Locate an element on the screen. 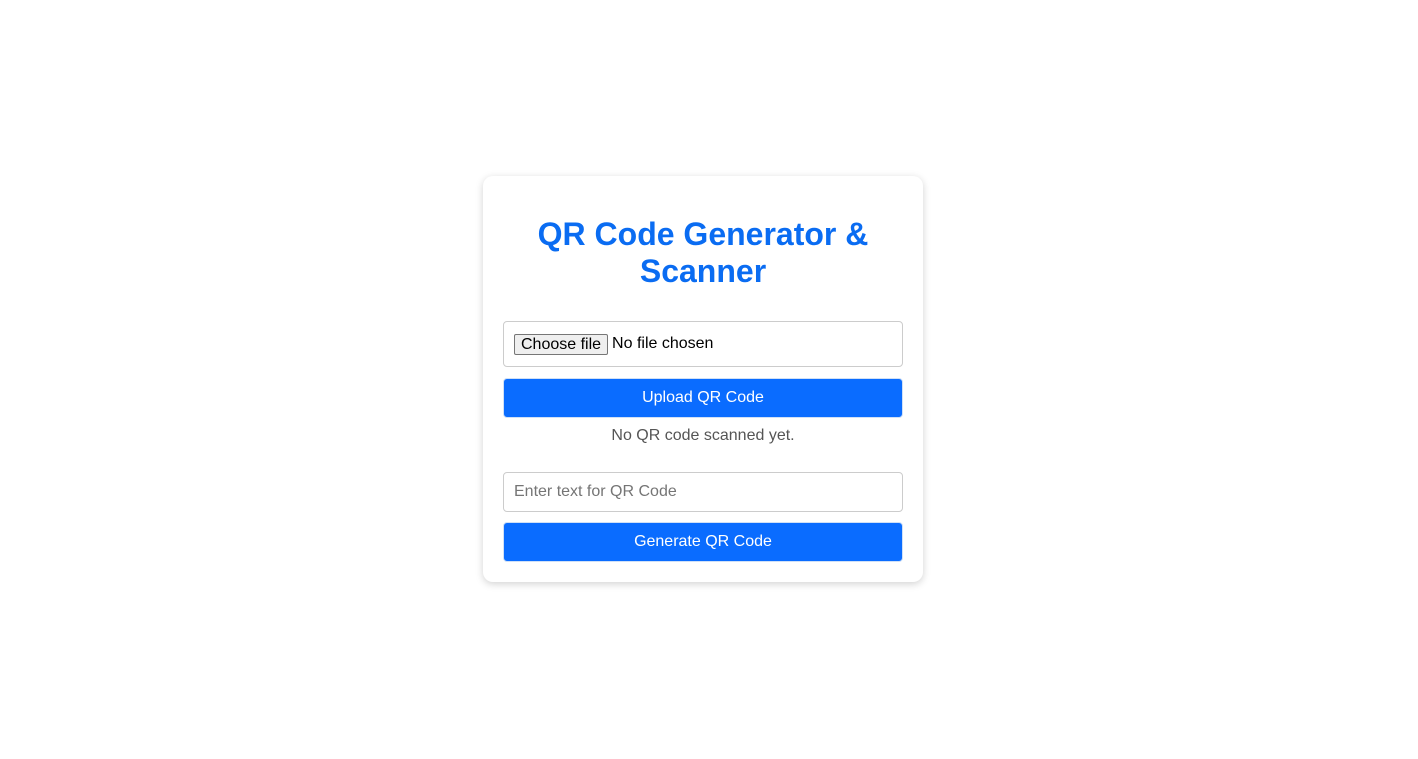 The height and width of the screenshot is (759, 1418). upload-qr-button: Upload QR Code is located at coordinates (703, 398).